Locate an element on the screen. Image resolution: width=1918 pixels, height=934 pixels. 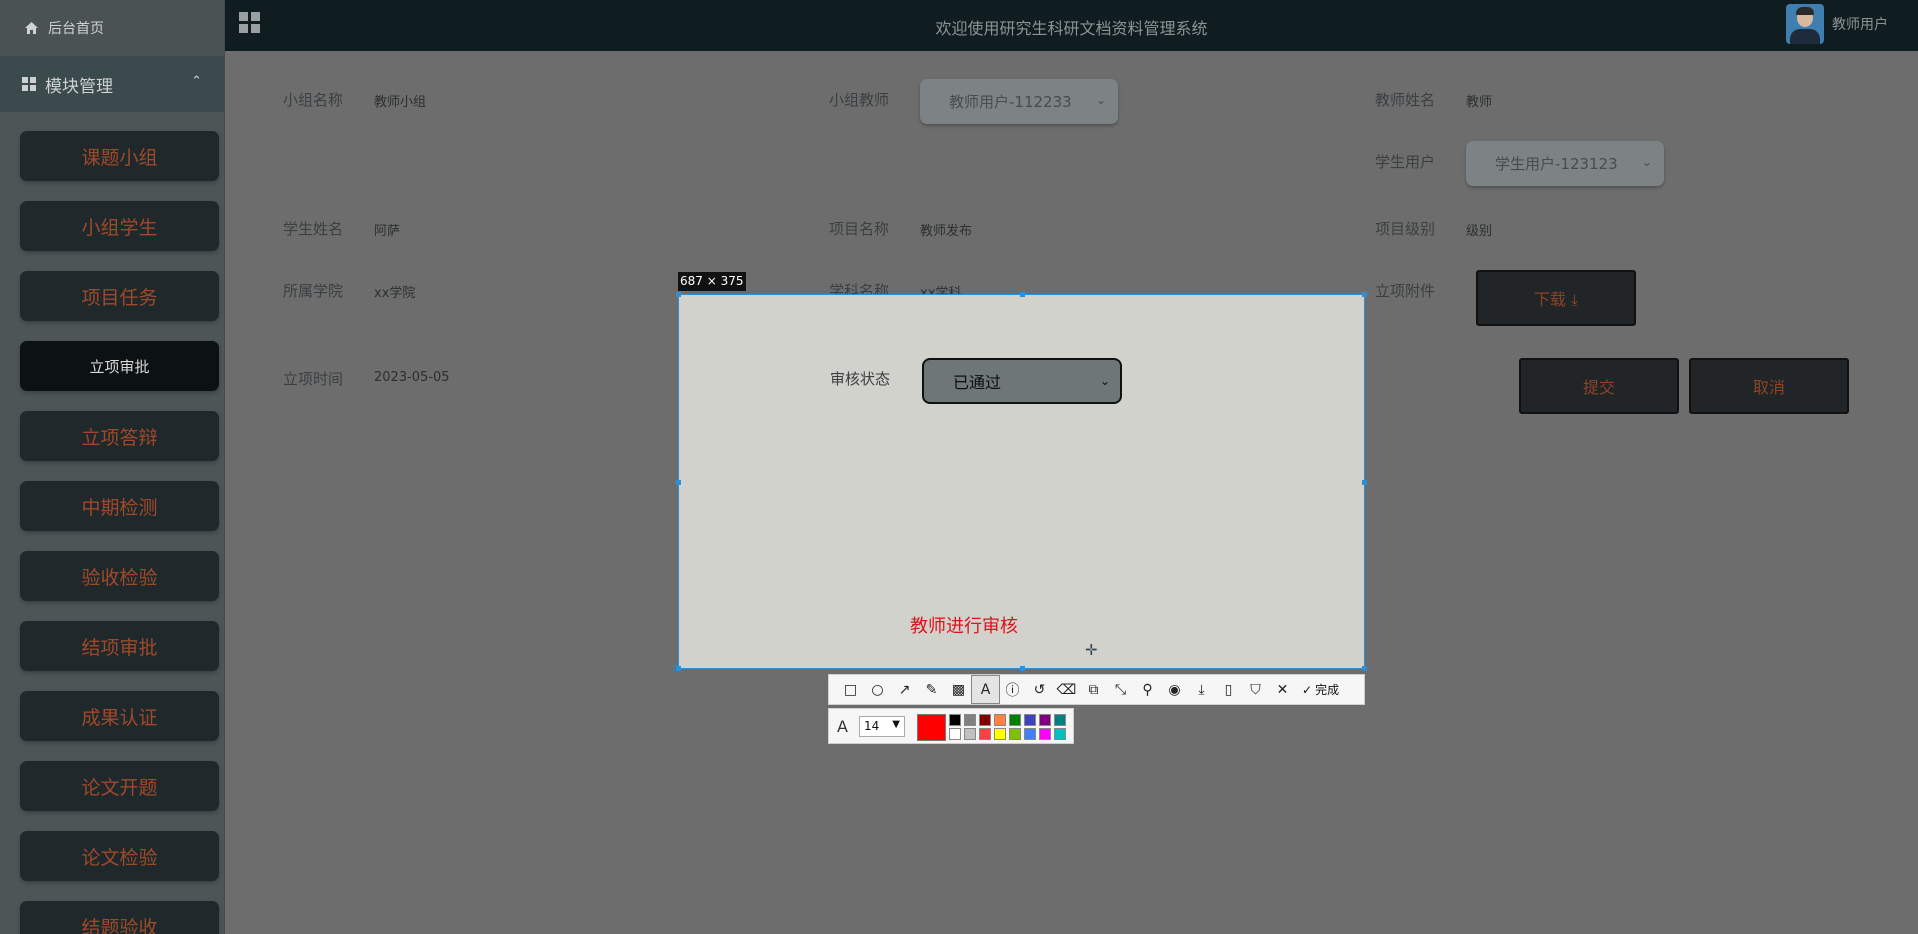
sidebar-item-label: 项目任务 is located at coordinates (119, 297).